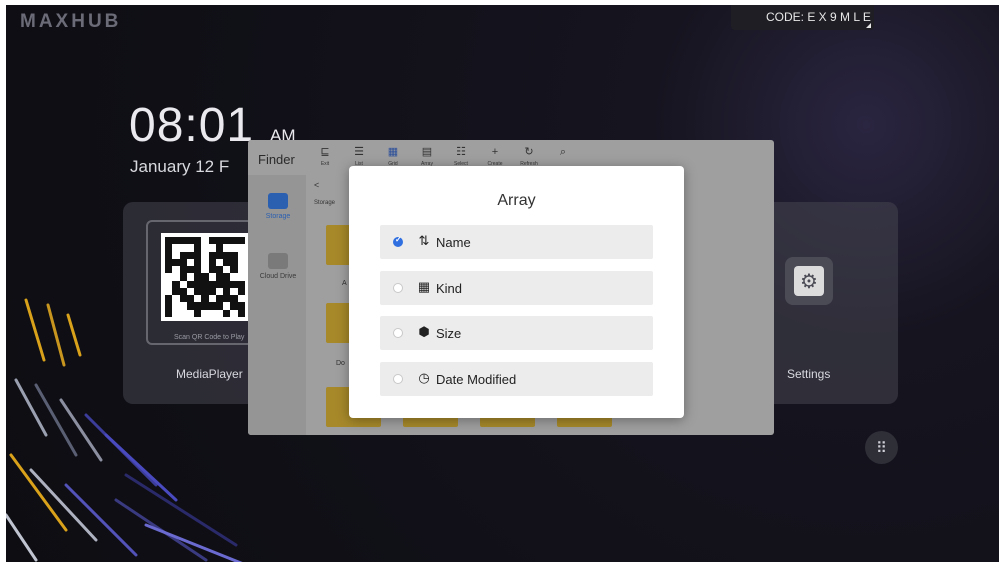 This screenshot has width=1005, height=567. What do you see at coordinates (316, 185) in the screenshot?
I see `back-button: <` at bounding box center [316, 185].